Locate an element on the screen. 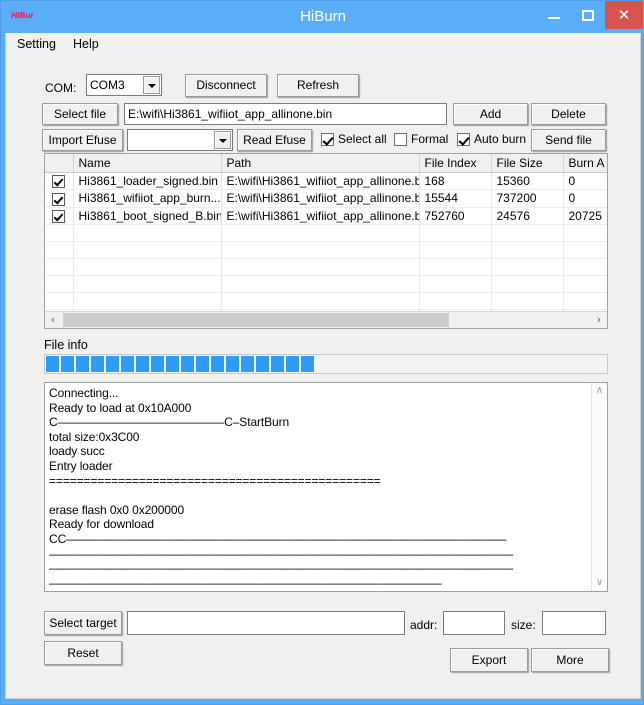  disconnect-button: Disconnect is located at coordinates (226, 85).